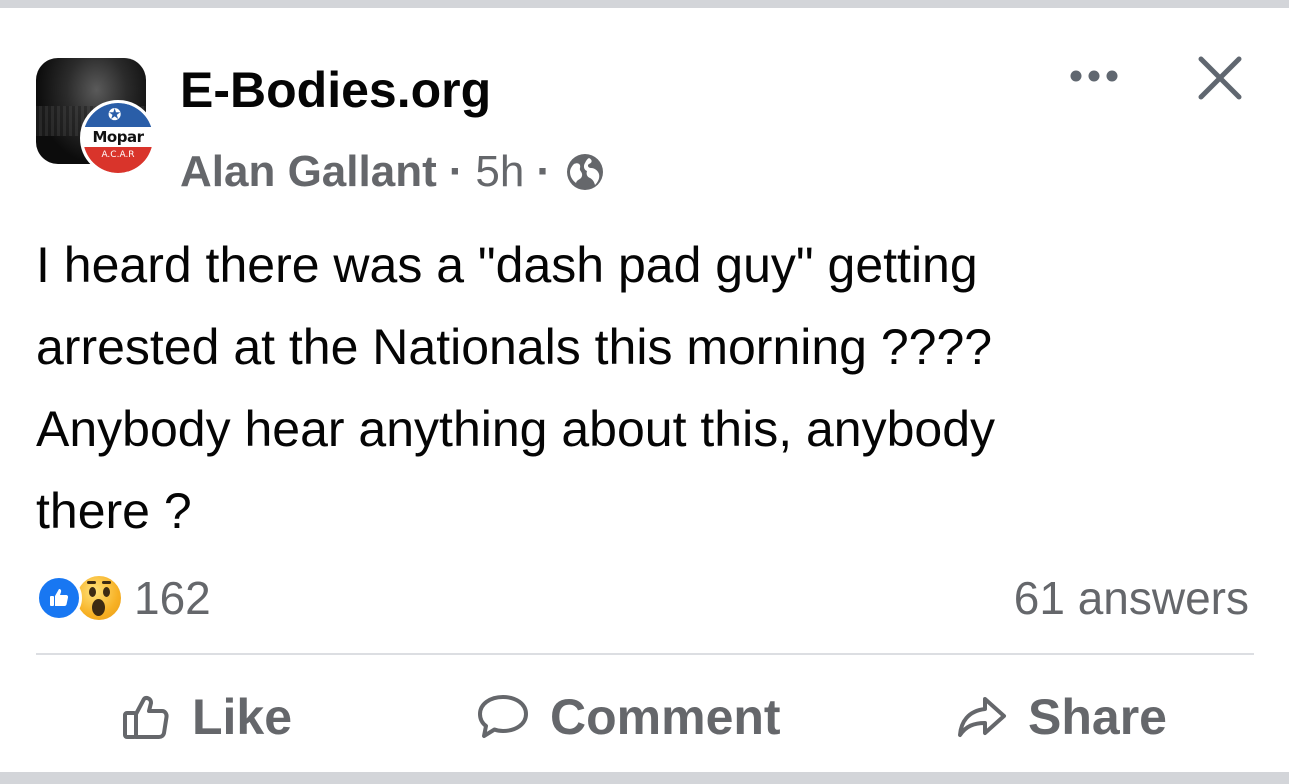  I want to click on badge-logo-text: Mopar, so click(118, 137).